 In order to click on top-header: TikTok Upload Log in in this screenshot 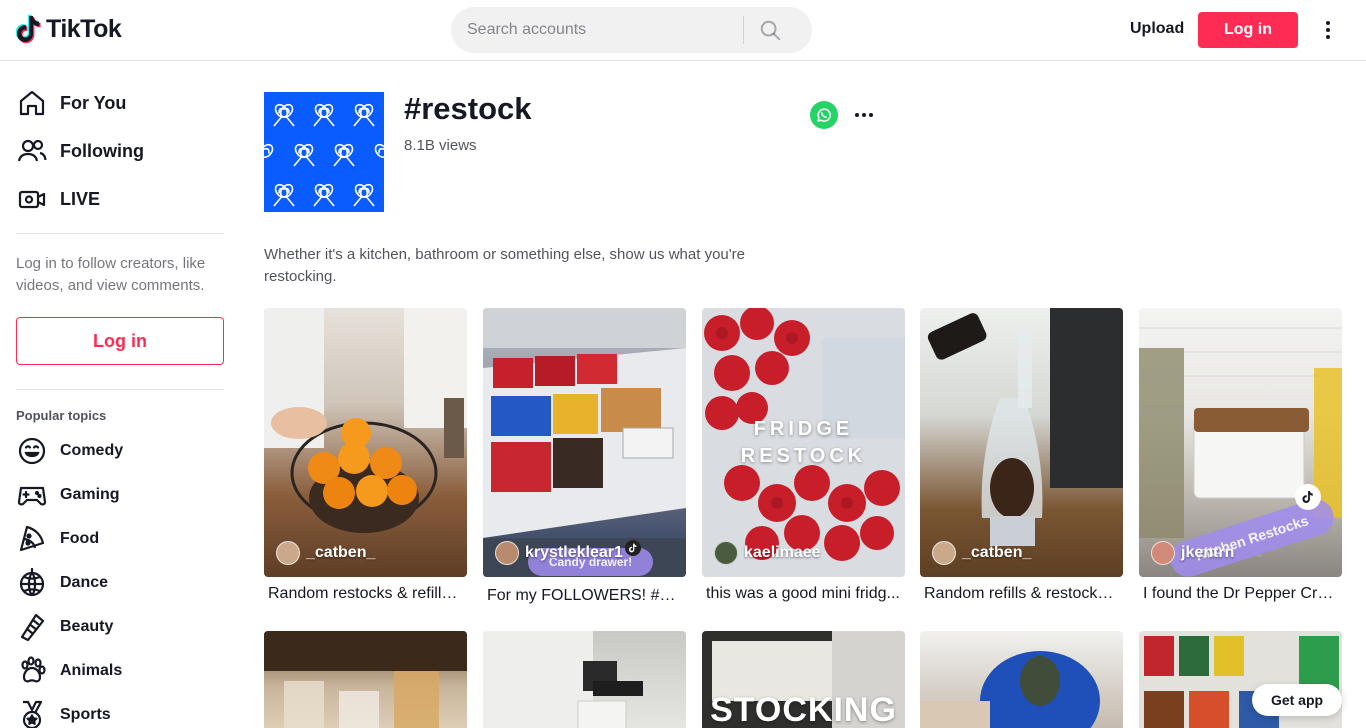, I will do `click(683, 30)`.